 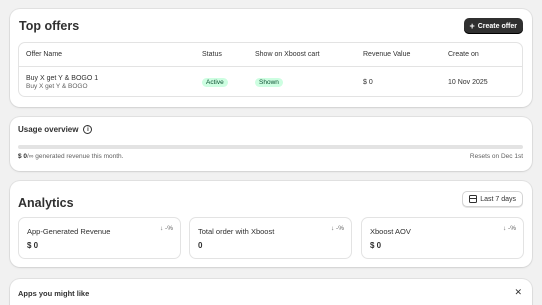 What do you see at coordinates (44, 54) in the screenshot?
I see `column-header-offer-name: Offer Name` at bounding box center [44, 54].